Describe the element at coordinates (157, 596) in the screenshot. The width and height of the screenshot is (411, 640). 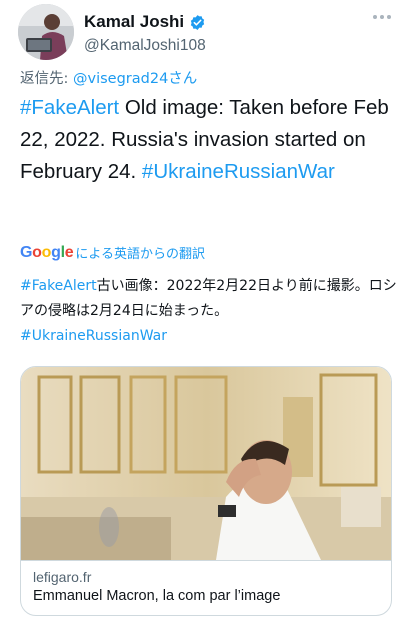
I see `card-title: Emmanuel Macron, la com par l’image` at that location.